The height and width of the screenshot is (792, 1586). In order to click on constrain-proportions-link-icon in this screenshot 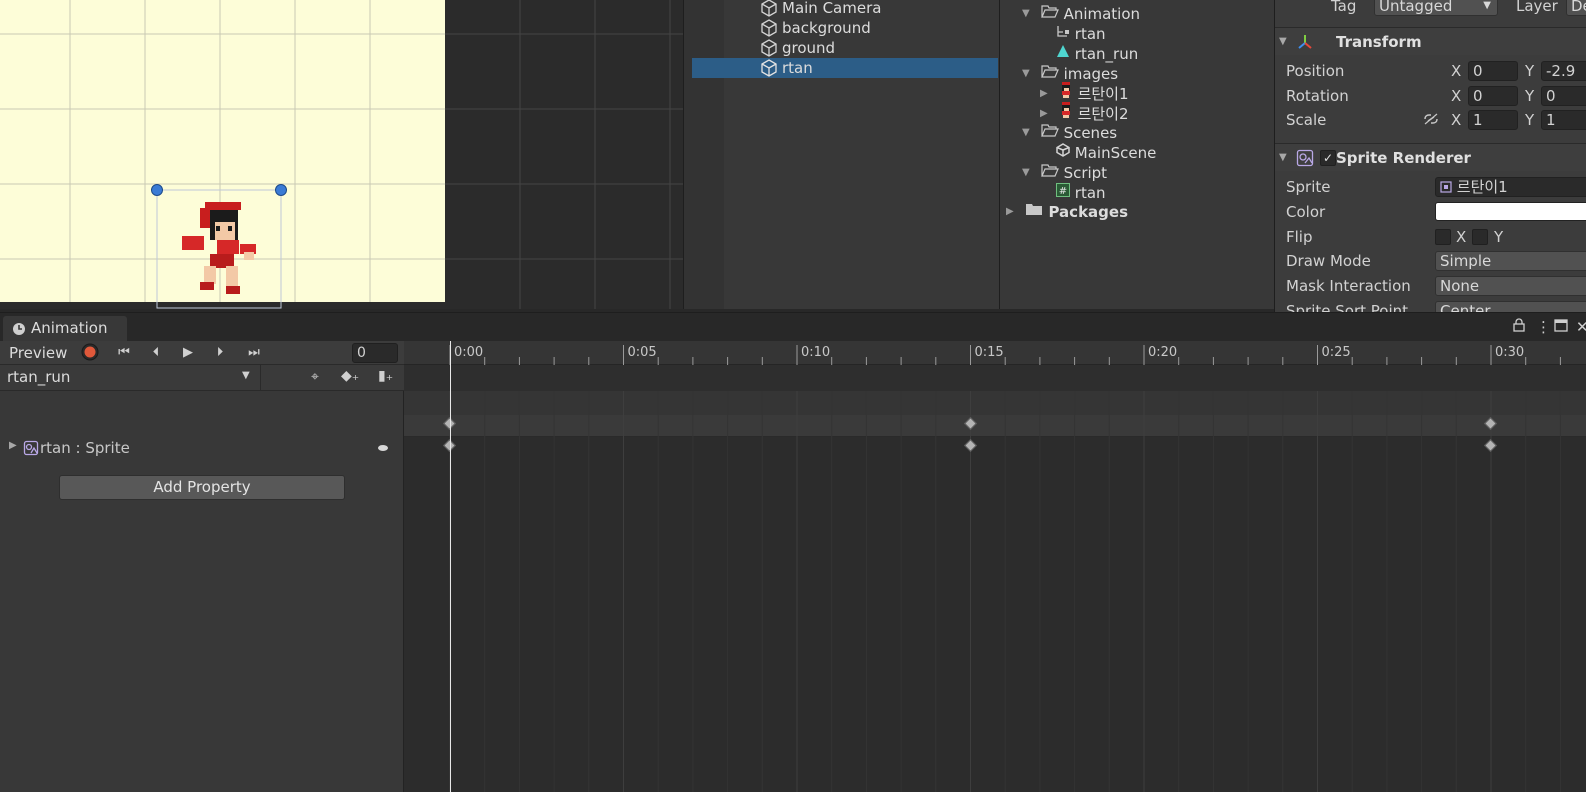, I will do `click(1431, 119)`.